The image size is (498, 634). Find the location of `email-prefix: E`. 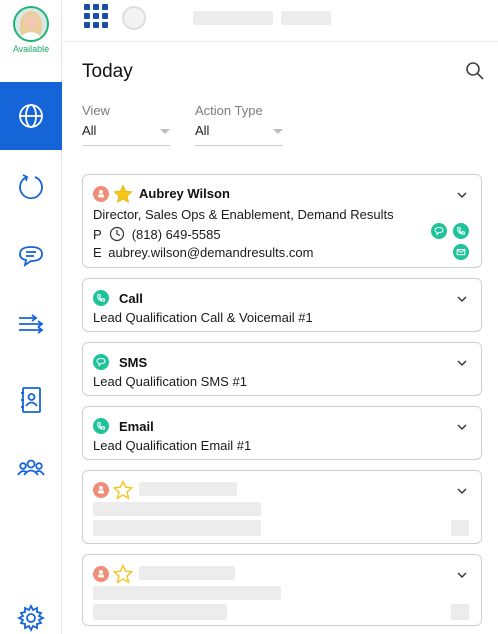

email-prefix: E is located at coordinates (97, 252).